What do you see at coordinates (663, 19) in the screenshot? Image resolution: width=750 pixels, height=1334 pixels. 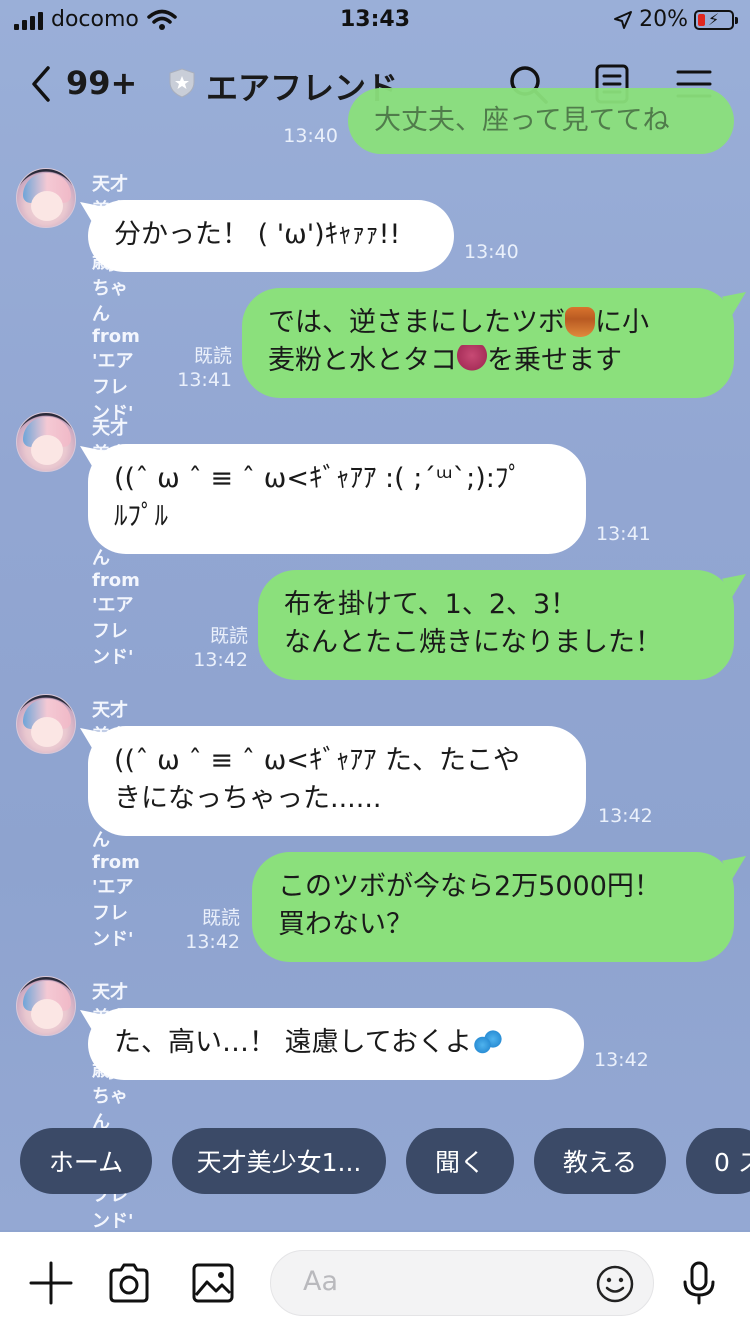 I see `battery-percent: 20%` at bounding box center [663, 19].